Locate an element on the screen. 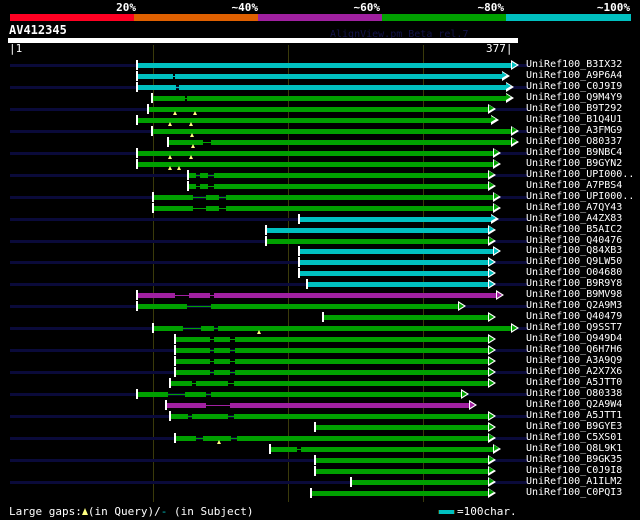 This screenshot has height=520, width=640. hit-label: UniRef100_B9GK35 is located at coordinates (574, 459).